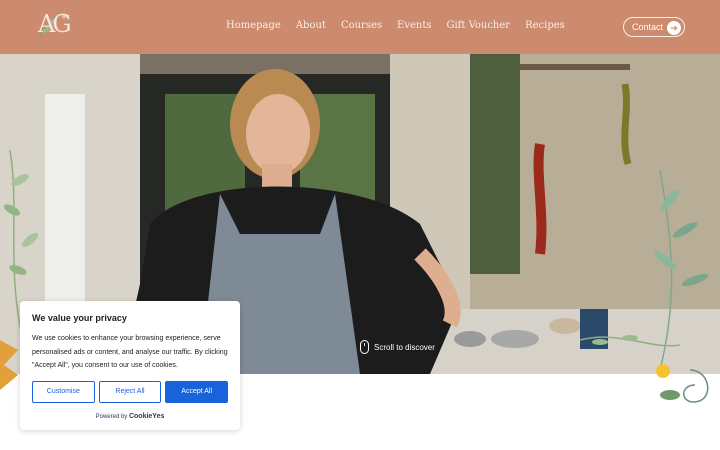 Image resolution: width=720 pixels, height=450 pixels. I want to click on nav-courses: Courses, so click(361, 25).